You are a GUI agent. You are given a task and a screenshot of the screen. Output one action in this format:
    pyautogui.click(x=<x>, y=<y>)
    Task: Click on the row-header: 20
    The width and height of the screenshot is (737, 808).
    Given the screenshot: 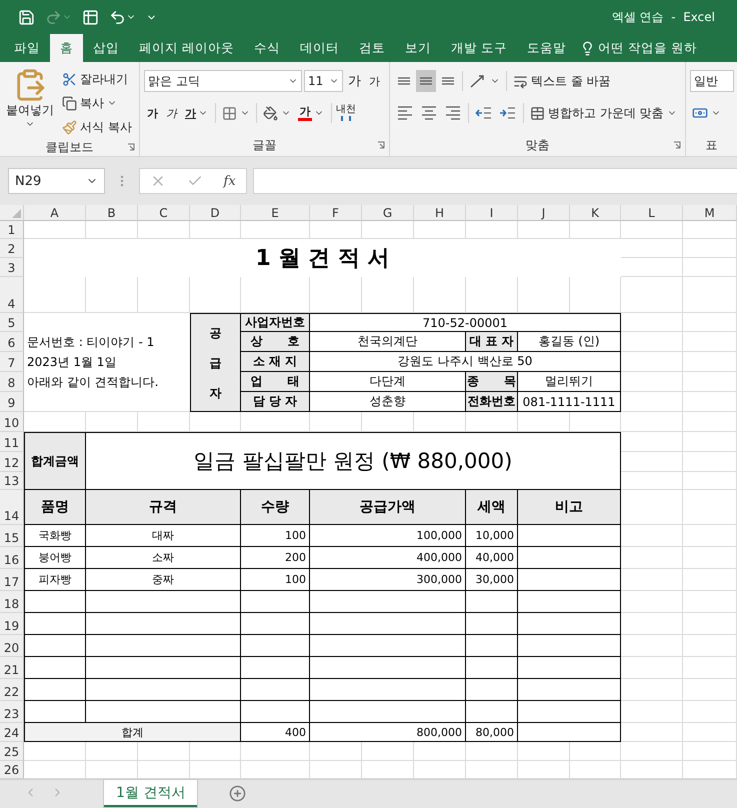 What is the action you would take?
    pyautogui.click(x=12, y=646)
    